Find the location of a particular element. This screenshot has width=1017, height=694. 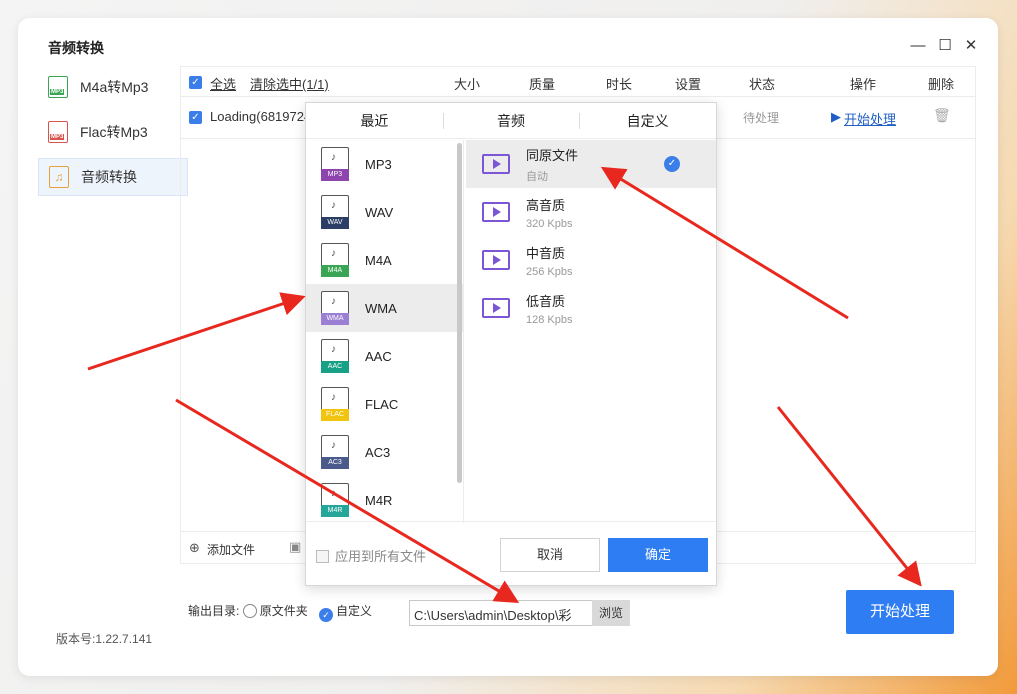

output-label: 输出目录: is located at coordinates (214, 611).